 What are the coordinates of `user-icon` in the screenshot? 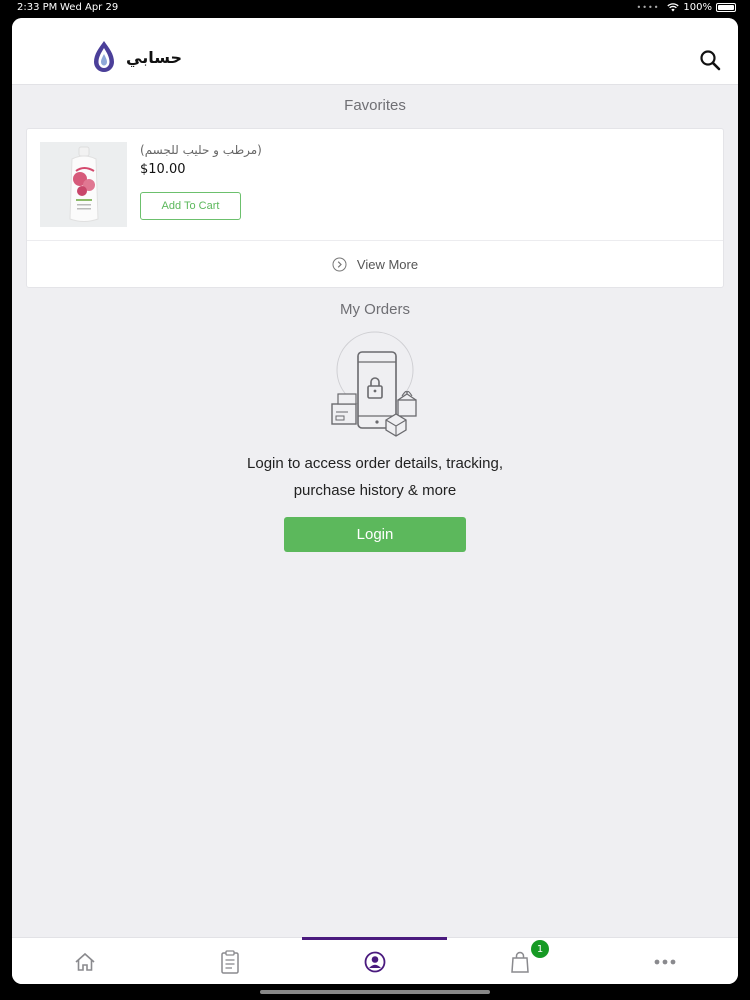 It's located at (374, 961).